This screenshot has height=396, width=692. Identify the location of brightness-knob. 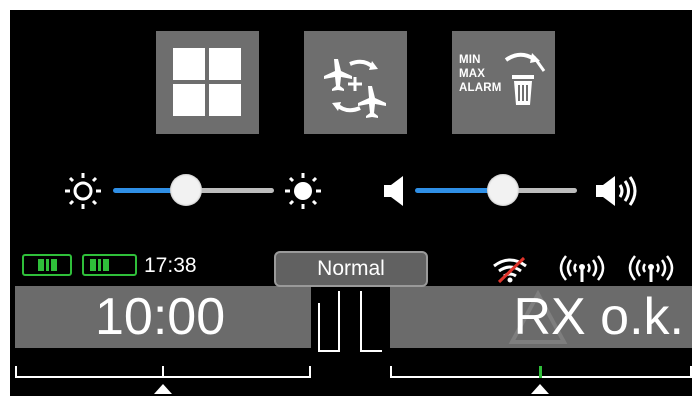
(186, 190).